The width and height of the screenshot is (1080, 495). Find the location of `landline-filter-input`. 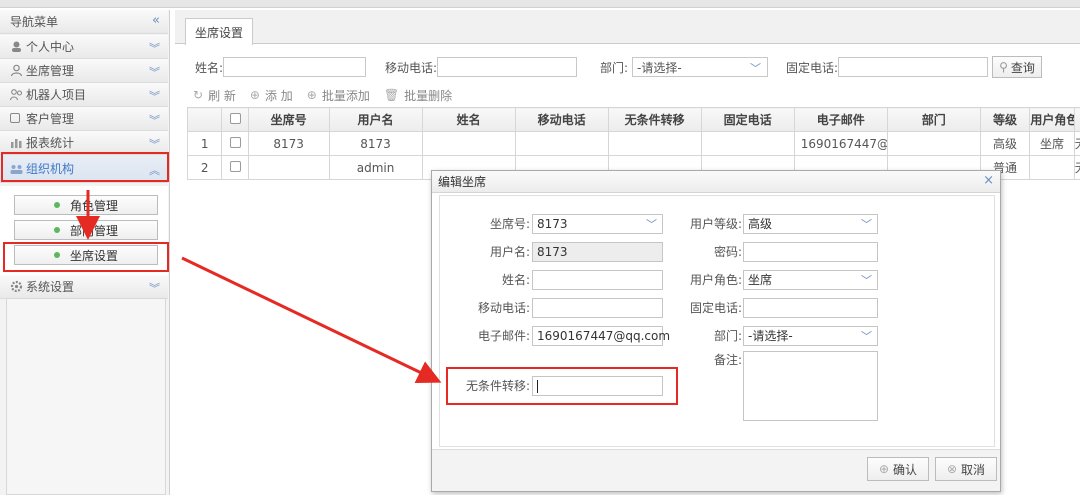

landline-filter-input is located at coordinates (913, 67).